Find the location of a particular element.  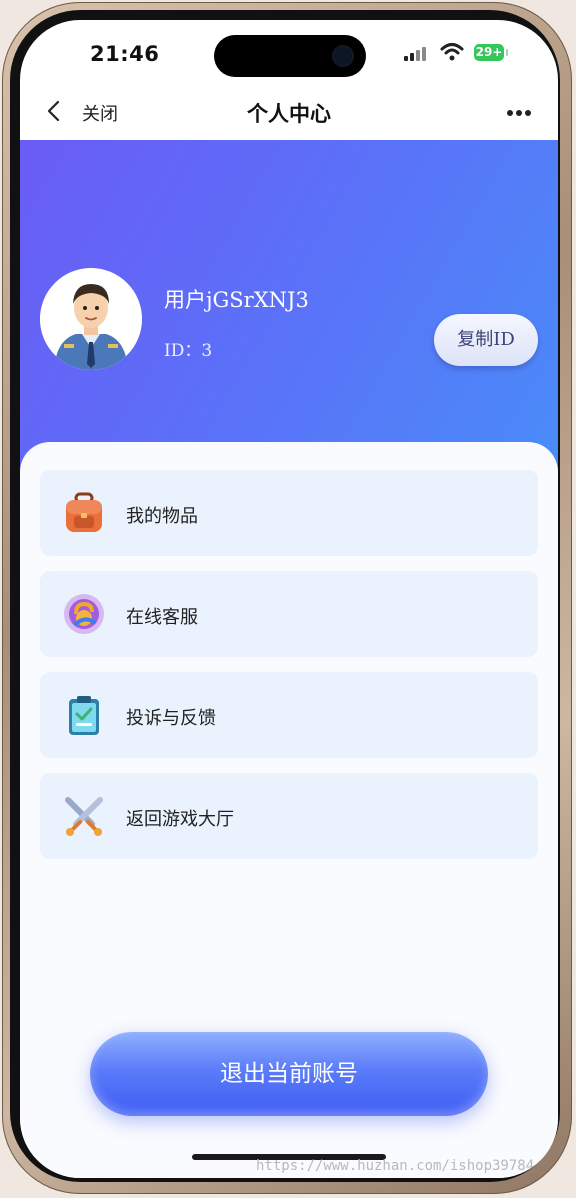

status-bar: 21:46 29+ is located at coordinates (289, 52).